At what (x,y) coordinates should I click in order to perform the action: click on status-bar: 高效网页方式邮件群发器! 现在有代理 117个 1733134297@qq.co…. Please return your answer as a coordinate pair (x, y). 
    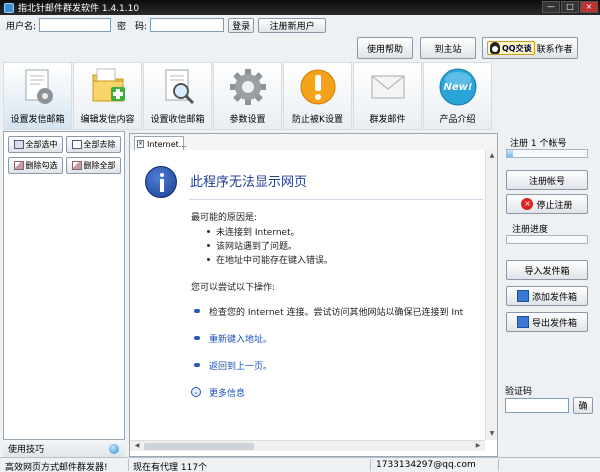
    Looking at the image, I should click on (300, 464).